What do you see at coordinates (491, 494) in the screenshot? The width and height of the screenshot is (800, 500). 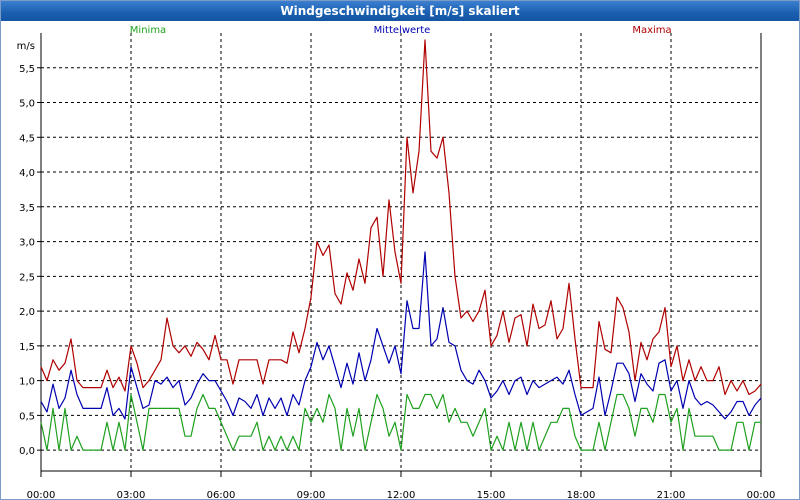 I see `x-tick-time: 15:00` at bounding box center [491, 494].